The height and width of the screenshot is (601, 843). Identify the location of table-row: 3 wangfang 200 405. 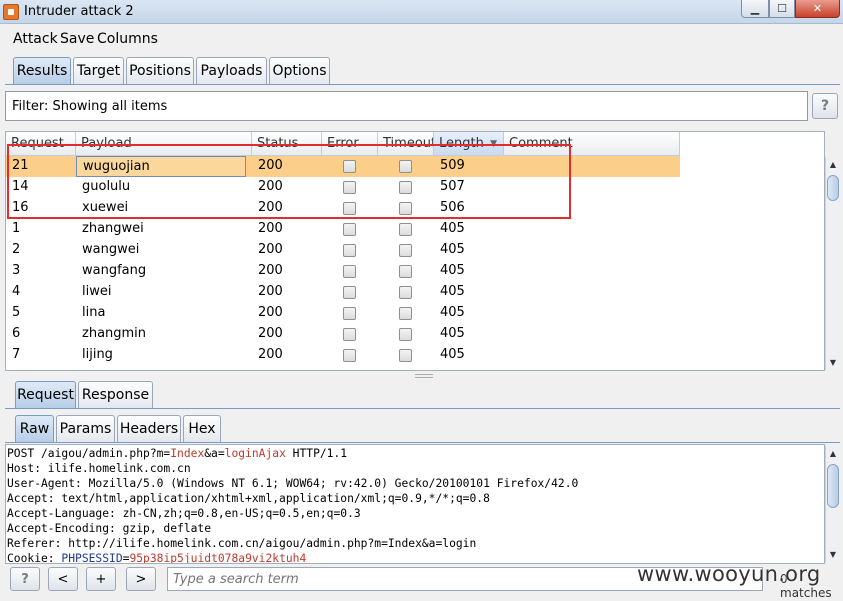
(343, 271).